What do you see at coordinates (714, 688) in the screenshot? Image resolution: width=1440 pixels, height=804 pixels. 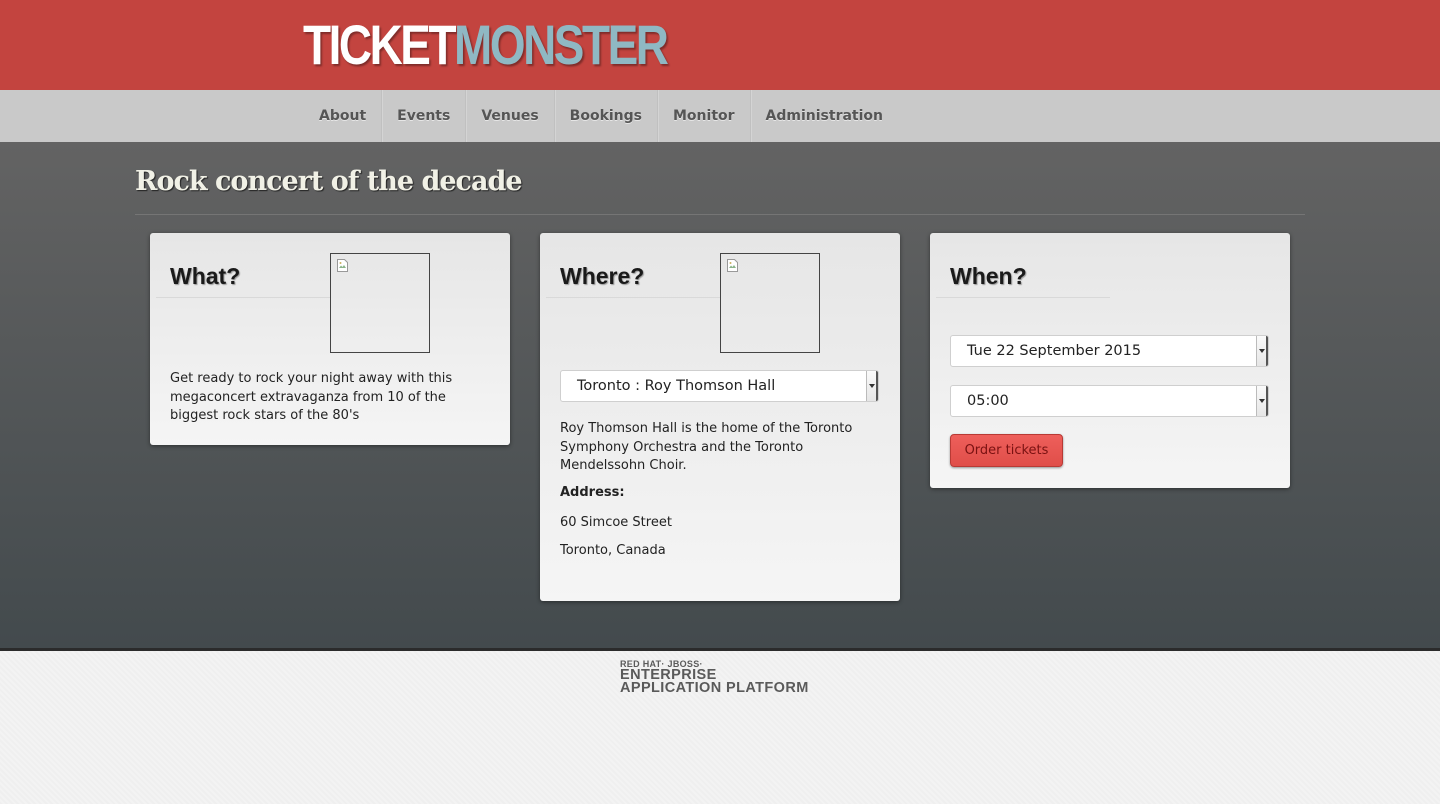 I see `footer-line-platform: APPLICATION PLATFORM` at bounding box center [714, 688].